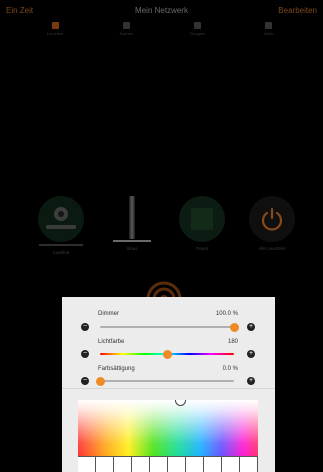 This screenshot has width=323, height=472. I want to click on tab-leuchten: Leuchten, so click(55, 30).